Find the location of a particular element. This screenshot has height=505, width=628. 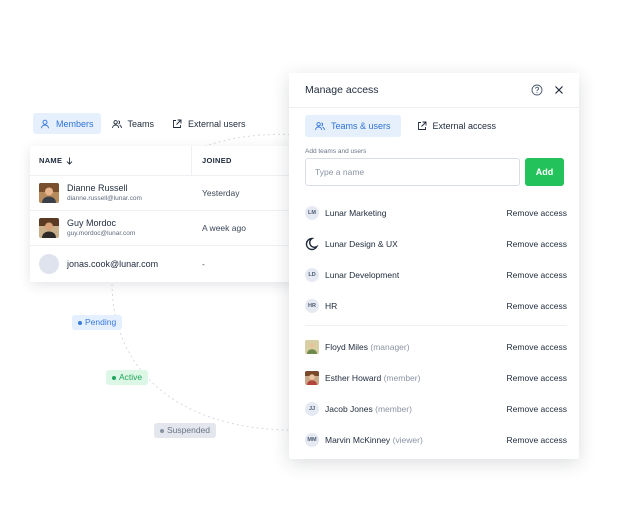

user-name-with-role: Marvin McKinney (viewer) is located at coordinates (374, 440).